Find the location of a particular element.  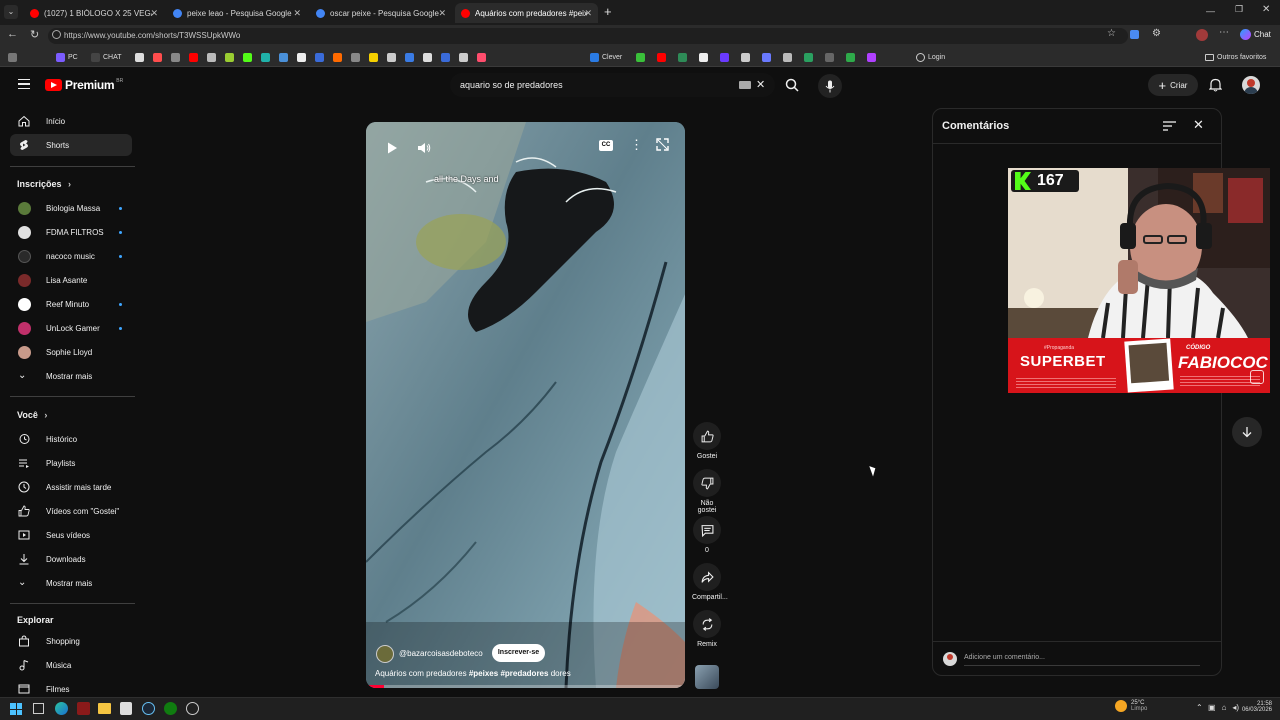

sidebar-item-subscription: nacoco music is located at coordinates (71, 256).